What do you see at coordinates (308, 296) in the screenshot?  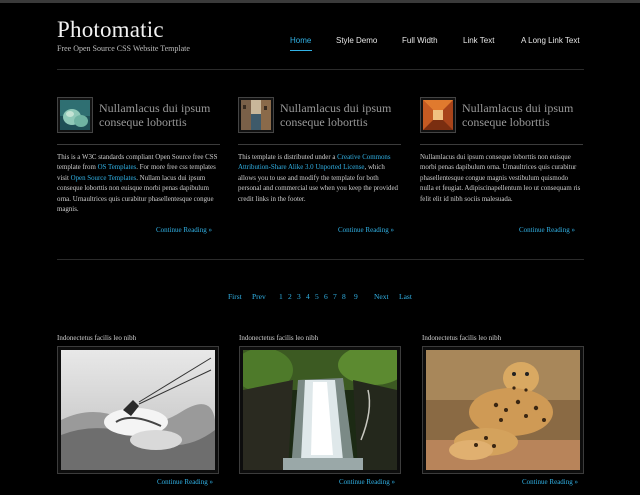 I see `pagination-page: 4` at bounding box center [308, 296].